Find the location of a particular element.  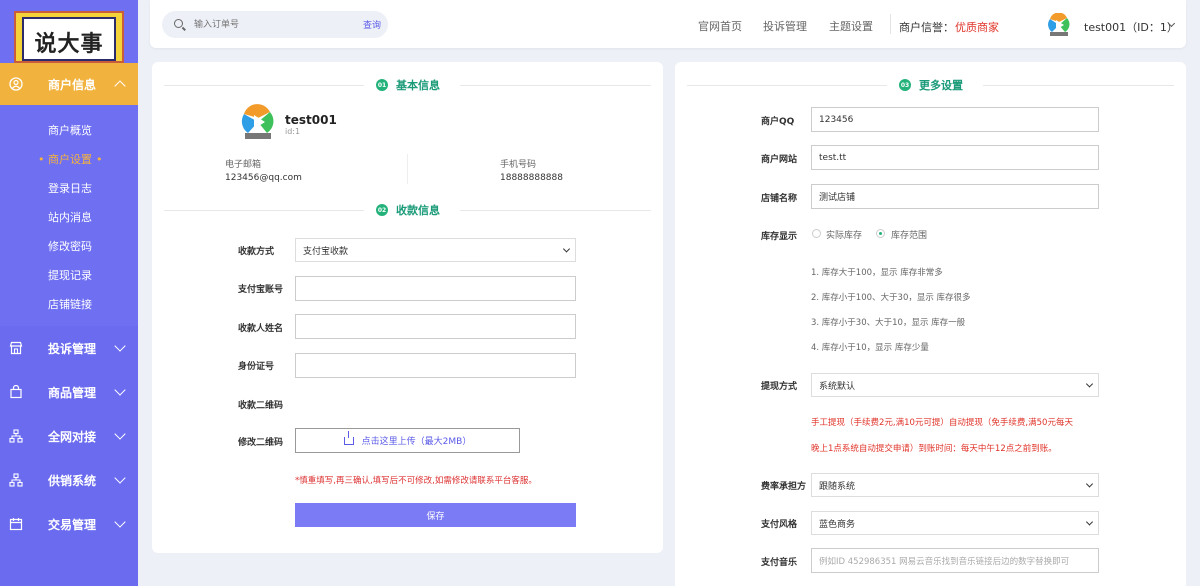

chevron-up-icon is located at coordinates (120, 86).